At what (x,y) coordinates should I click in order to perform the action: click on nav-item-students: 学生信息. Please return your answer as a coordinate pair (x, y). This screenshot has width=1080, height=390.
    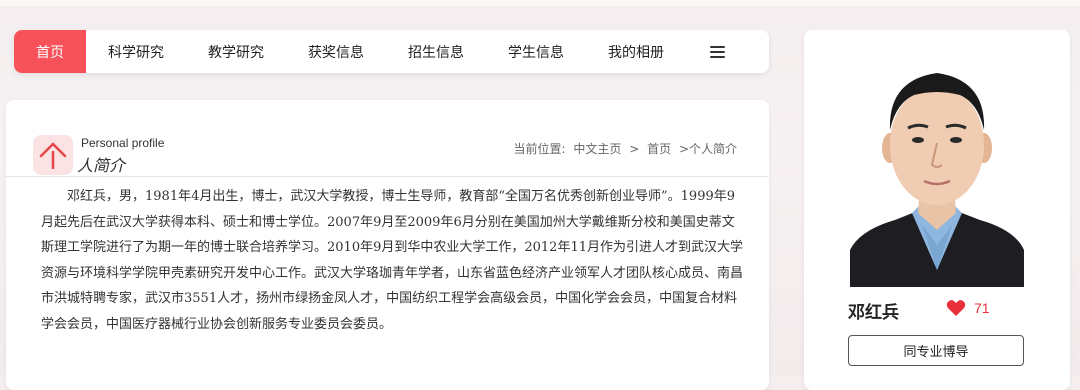
    Looking at the image, I should click on (536, 51).